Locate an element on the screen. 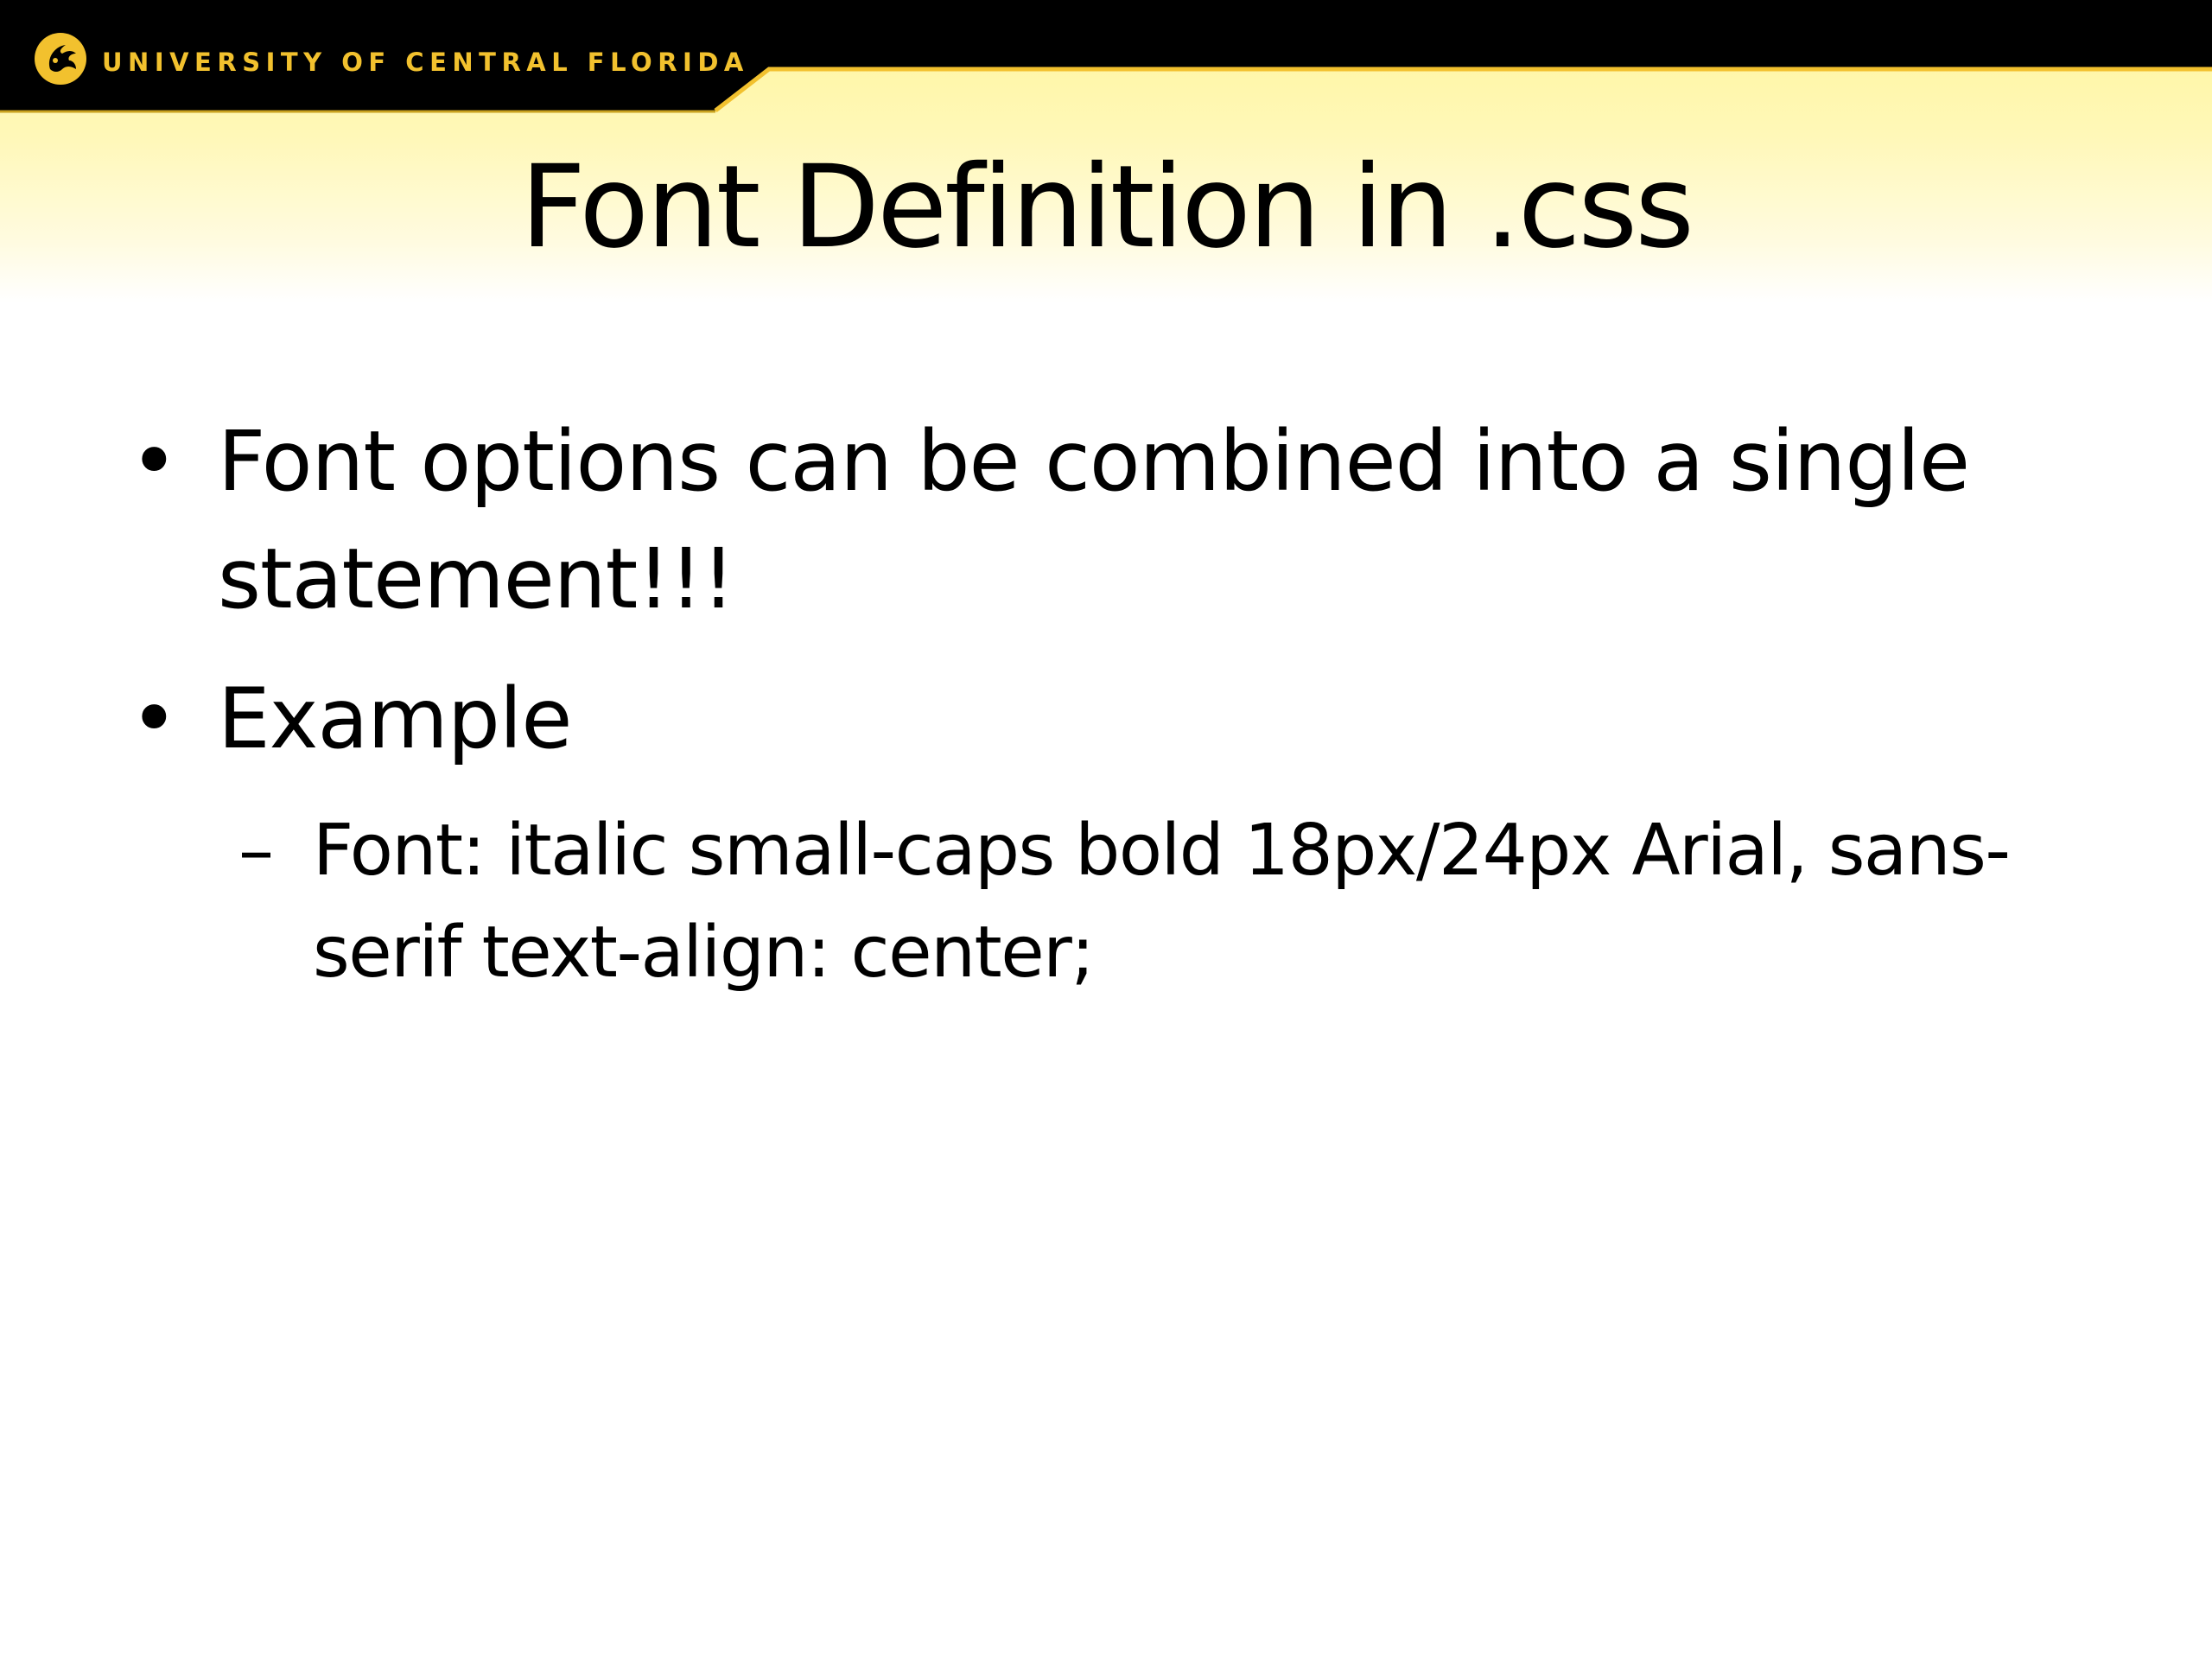 The image size is (2212, 1659). slide-title: Font Definition in .css is located at coordinates (1107, 207).